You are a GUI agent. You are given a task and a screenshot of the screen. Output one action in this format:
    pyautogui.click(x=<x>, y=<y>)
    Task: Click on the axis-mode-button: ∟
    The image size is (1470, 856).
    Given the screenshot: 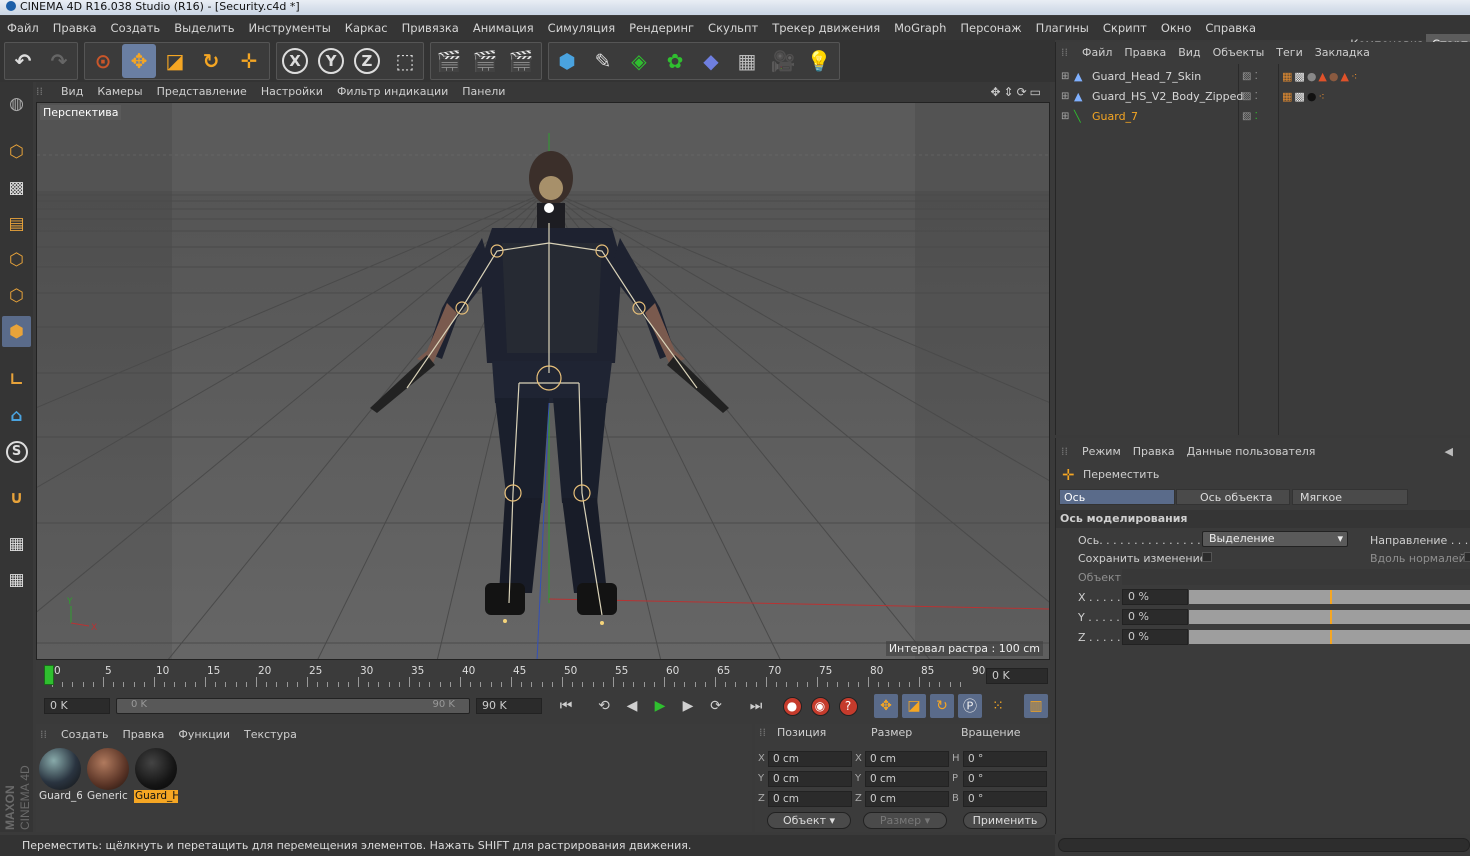 What is the action you would take?
    pyautogui.click(x=16, y=379)
    